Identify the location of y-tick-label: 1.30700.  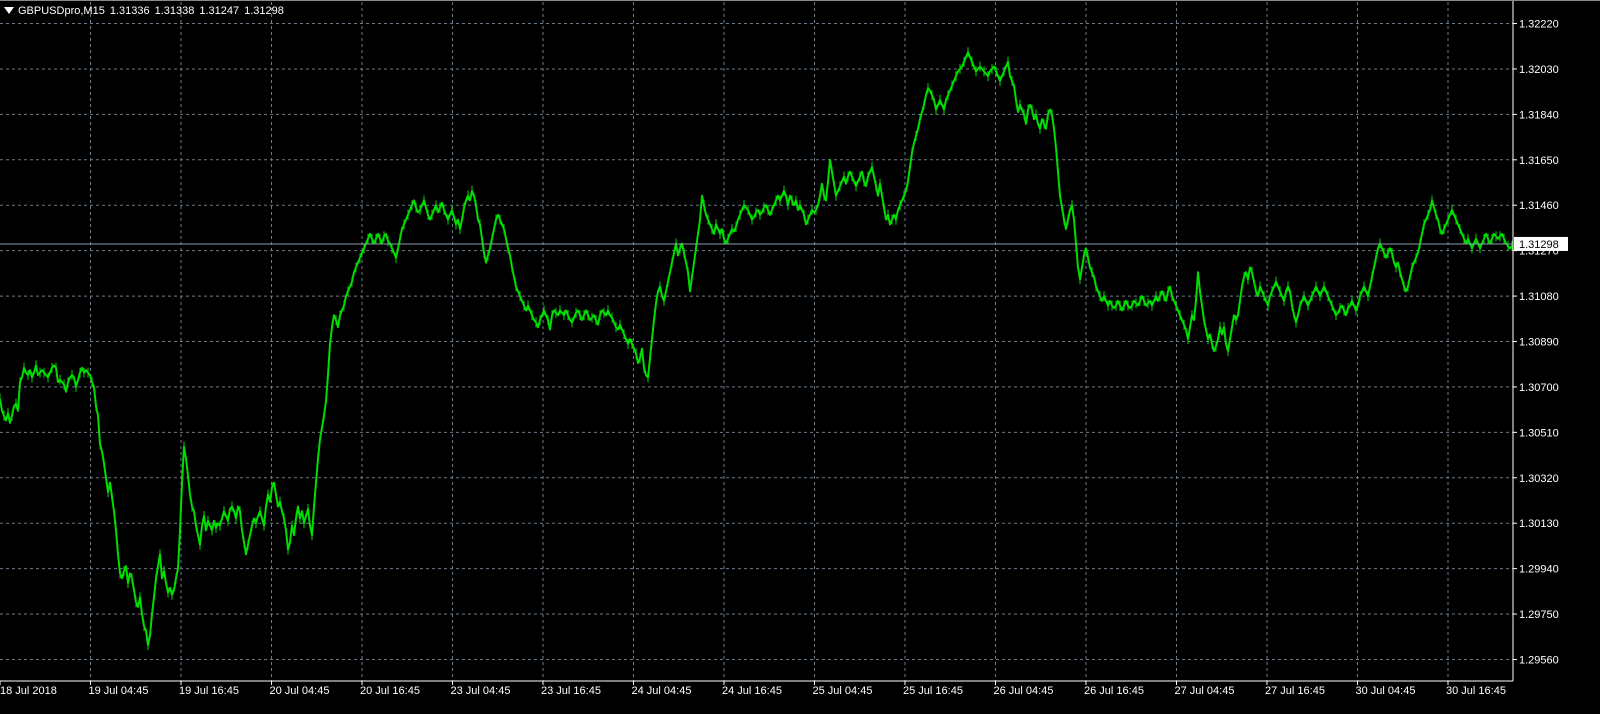
(1539, 388).